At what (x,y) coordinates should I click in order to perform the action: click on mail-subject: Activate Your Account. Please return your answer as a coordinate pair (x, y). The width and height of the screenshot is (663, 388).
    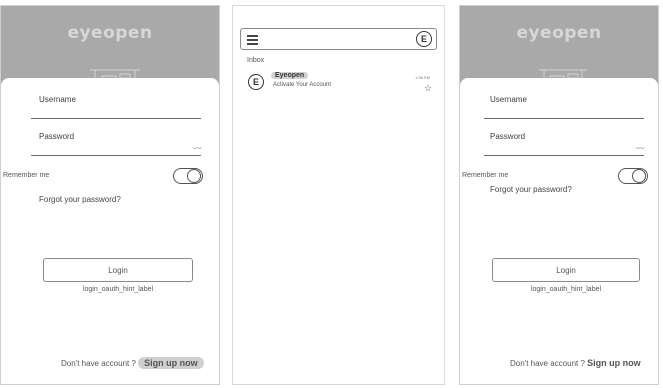
    Looking at the image, I should click on (302, 85).